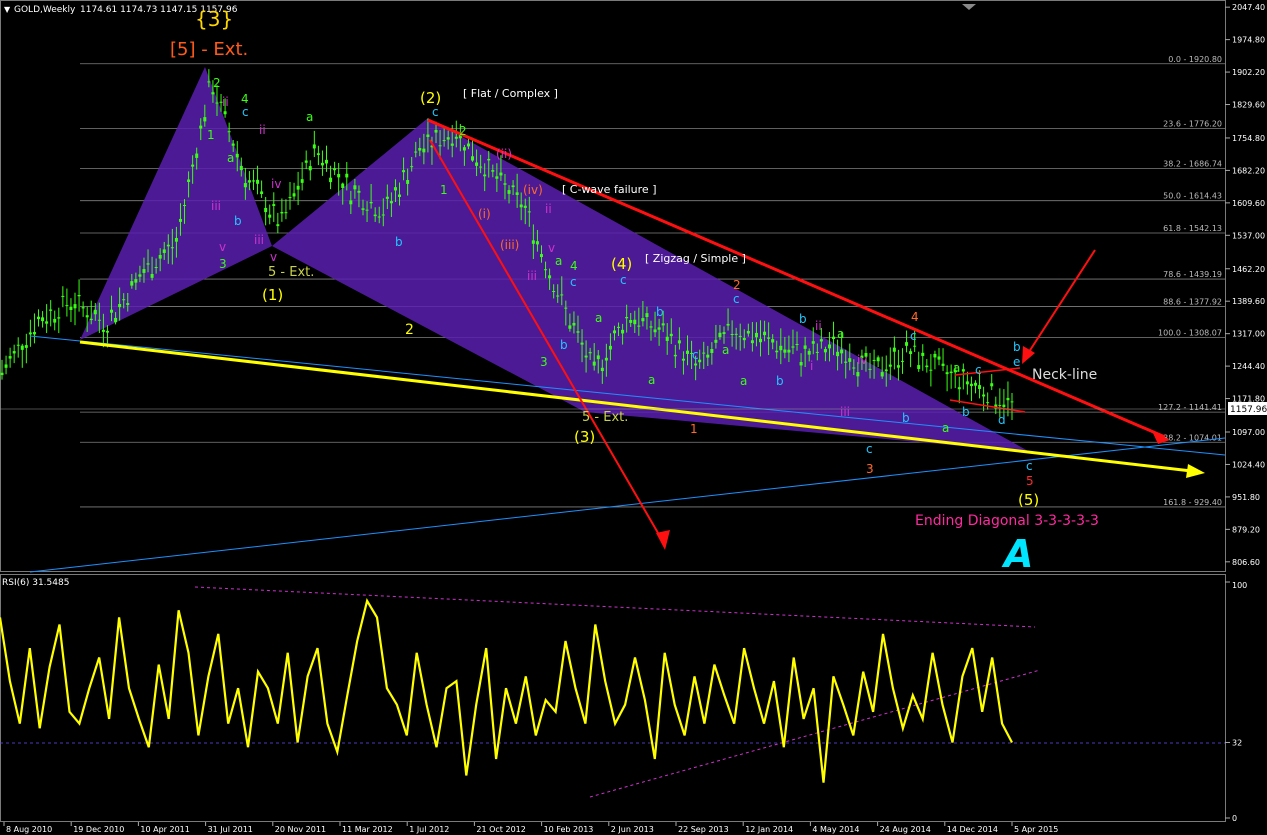 This screenshot has width=1267, height=835. What do you see at coordinates (1028, 500) in the screenshot?
I see `label-wave5: (5)` at bounding box center [1028, 500].